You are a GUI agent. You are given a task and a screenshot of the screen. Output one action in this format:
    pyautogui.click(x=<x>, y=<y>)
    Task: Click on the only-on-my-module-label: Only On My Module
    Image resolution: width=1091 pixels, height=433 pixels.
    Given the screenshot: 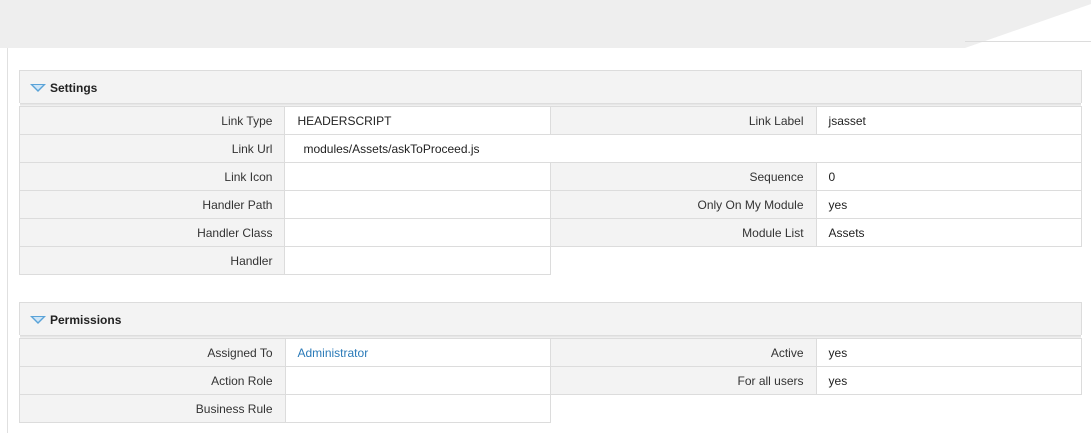 What is the action you would take?
    pyautogui.click(x=683, y=204)
    